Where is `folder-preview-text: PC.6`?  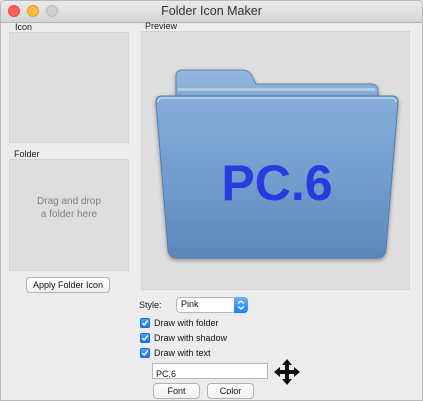 folder-preview-text: PC.6 is located at coordinates (276, 183).